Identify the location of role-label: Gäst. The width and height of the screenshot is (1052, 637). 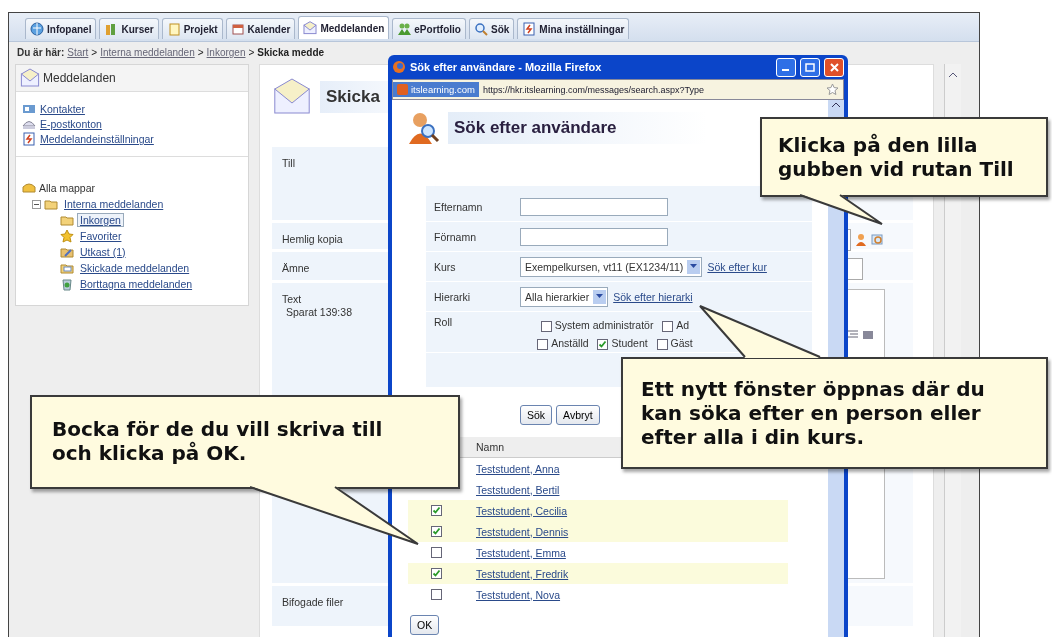
(681, 343).